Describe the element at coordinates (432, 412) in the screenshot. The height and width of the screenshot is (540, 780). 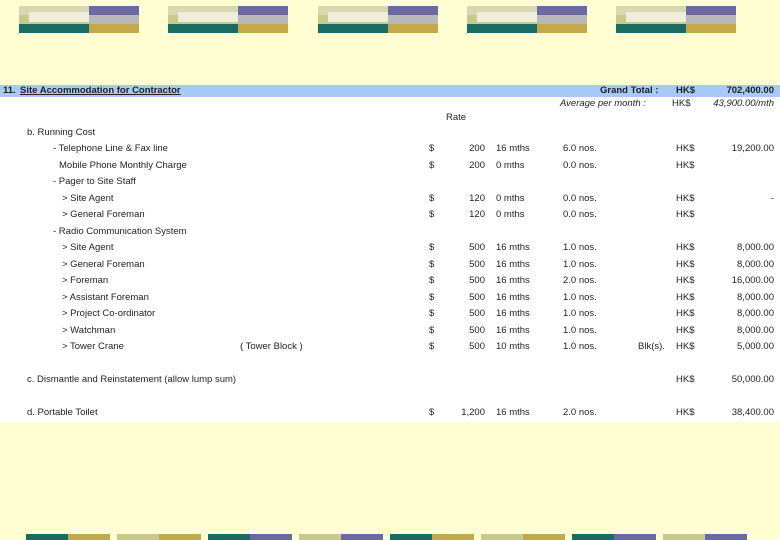
I see `toilet-symbol: $` at that location.